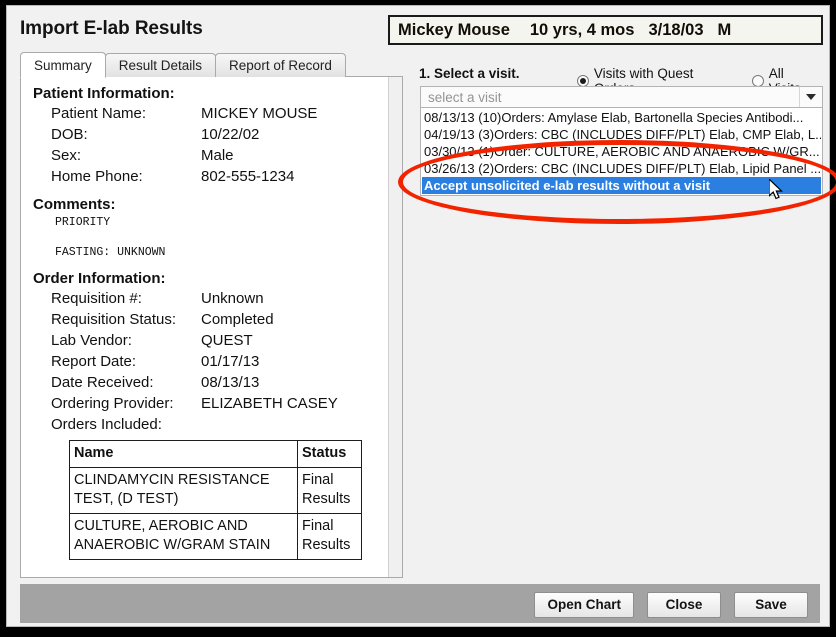  I want to click on page-title: Import E-lab Results, so click(111, 28).